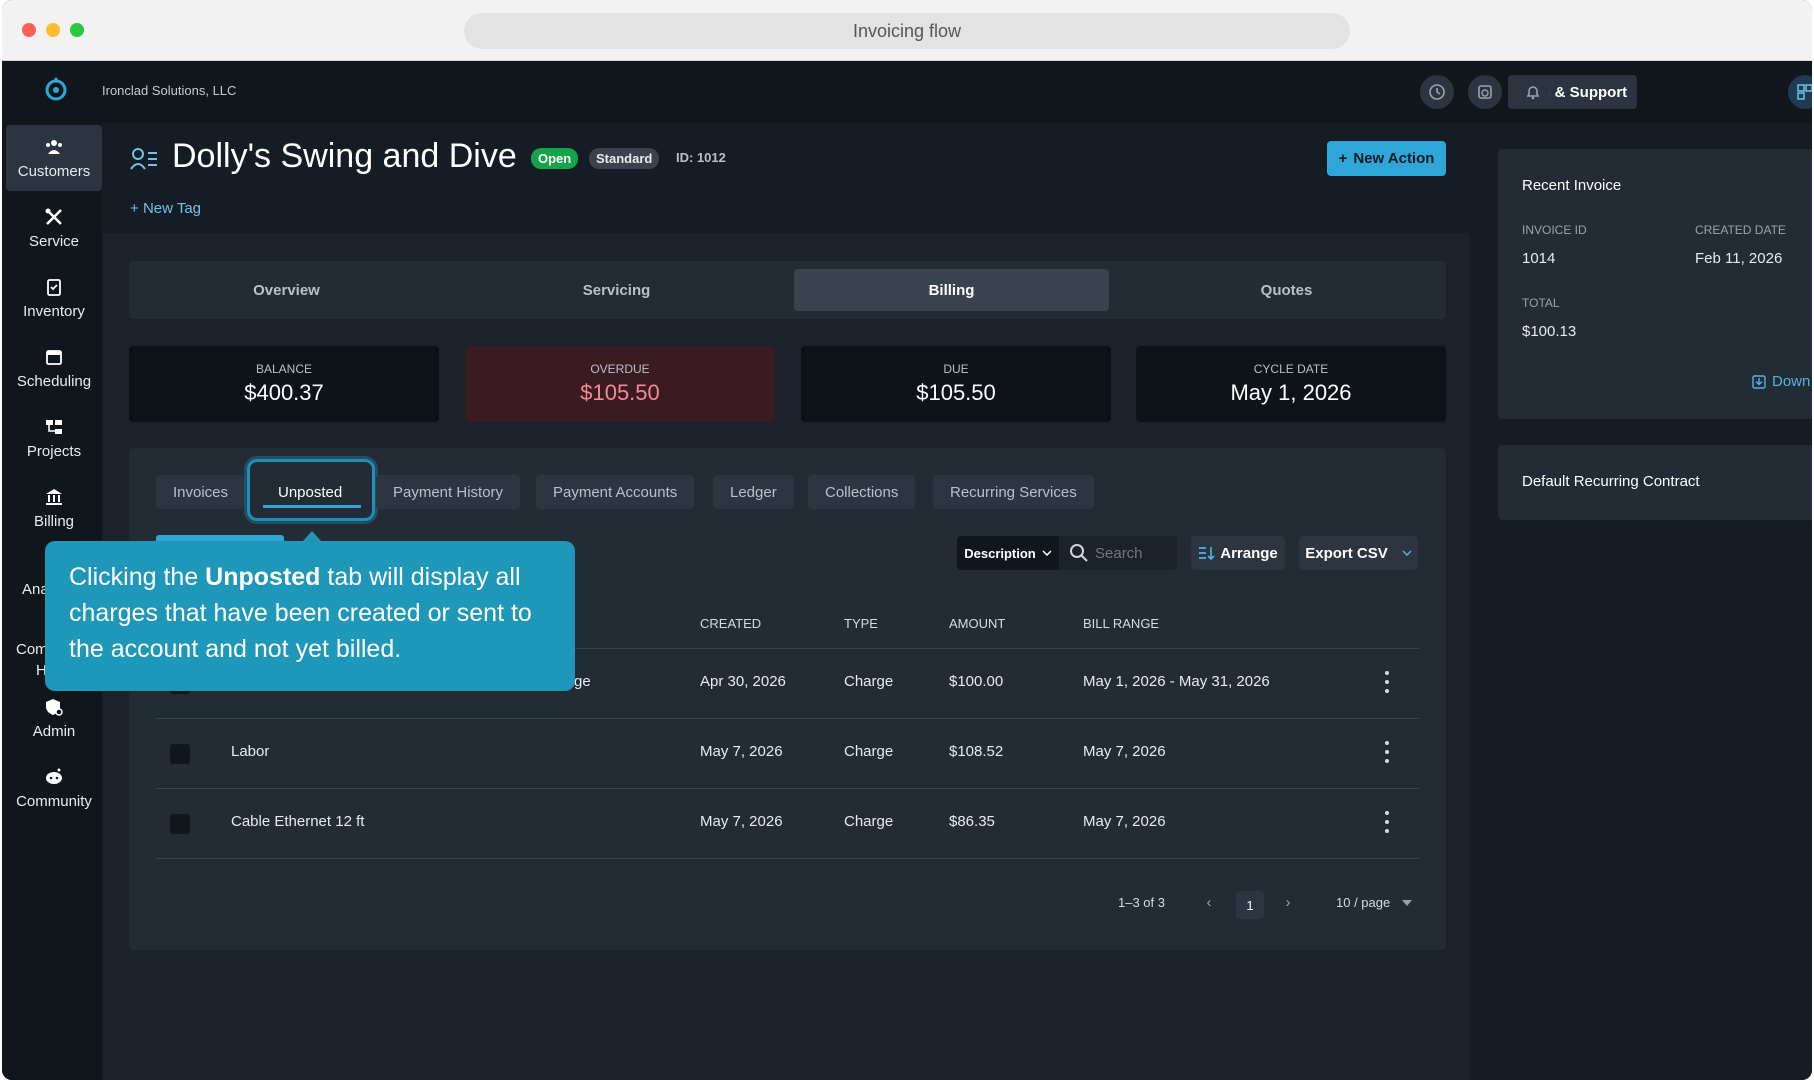 This screenshot has width=1814, height=1080. I want to click on cycle-date-card: CYCLE DATE May 1, 2026, so click(1291, 384).